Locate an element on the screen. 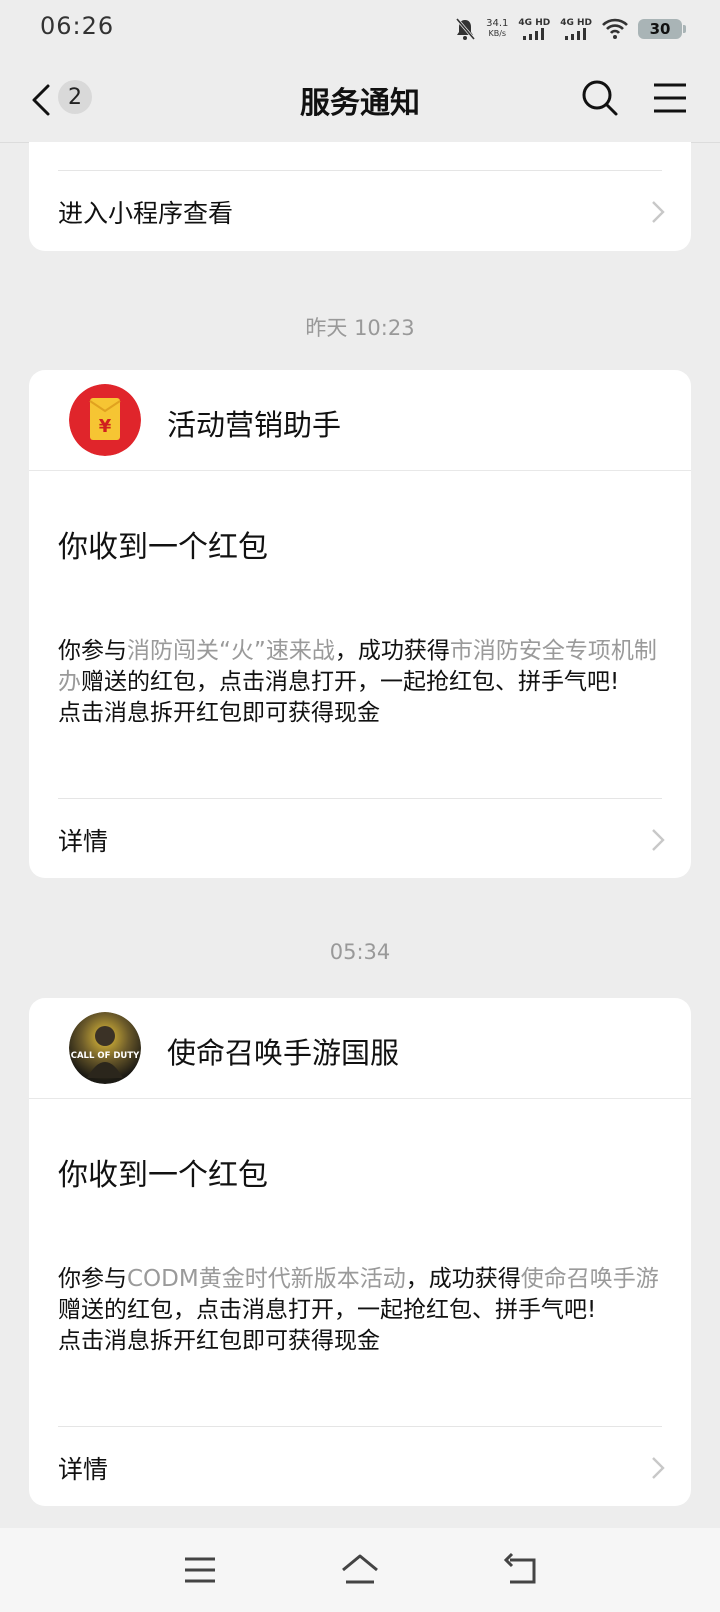  activity-name: CODM黄金时代新版本活动 is located at coordinates (266, 1279).